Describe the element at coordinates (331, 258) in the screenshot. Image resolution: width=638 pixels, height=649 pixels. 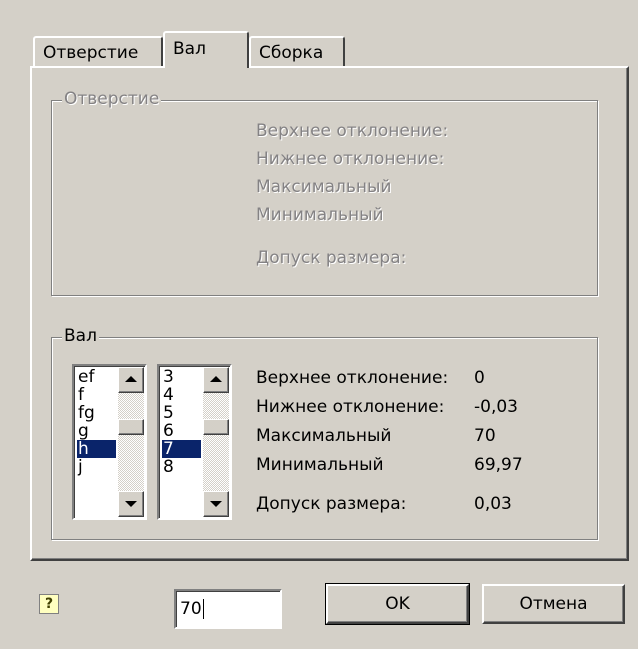
I see `hole-tolerance-label: Допуск размера:` at that location.